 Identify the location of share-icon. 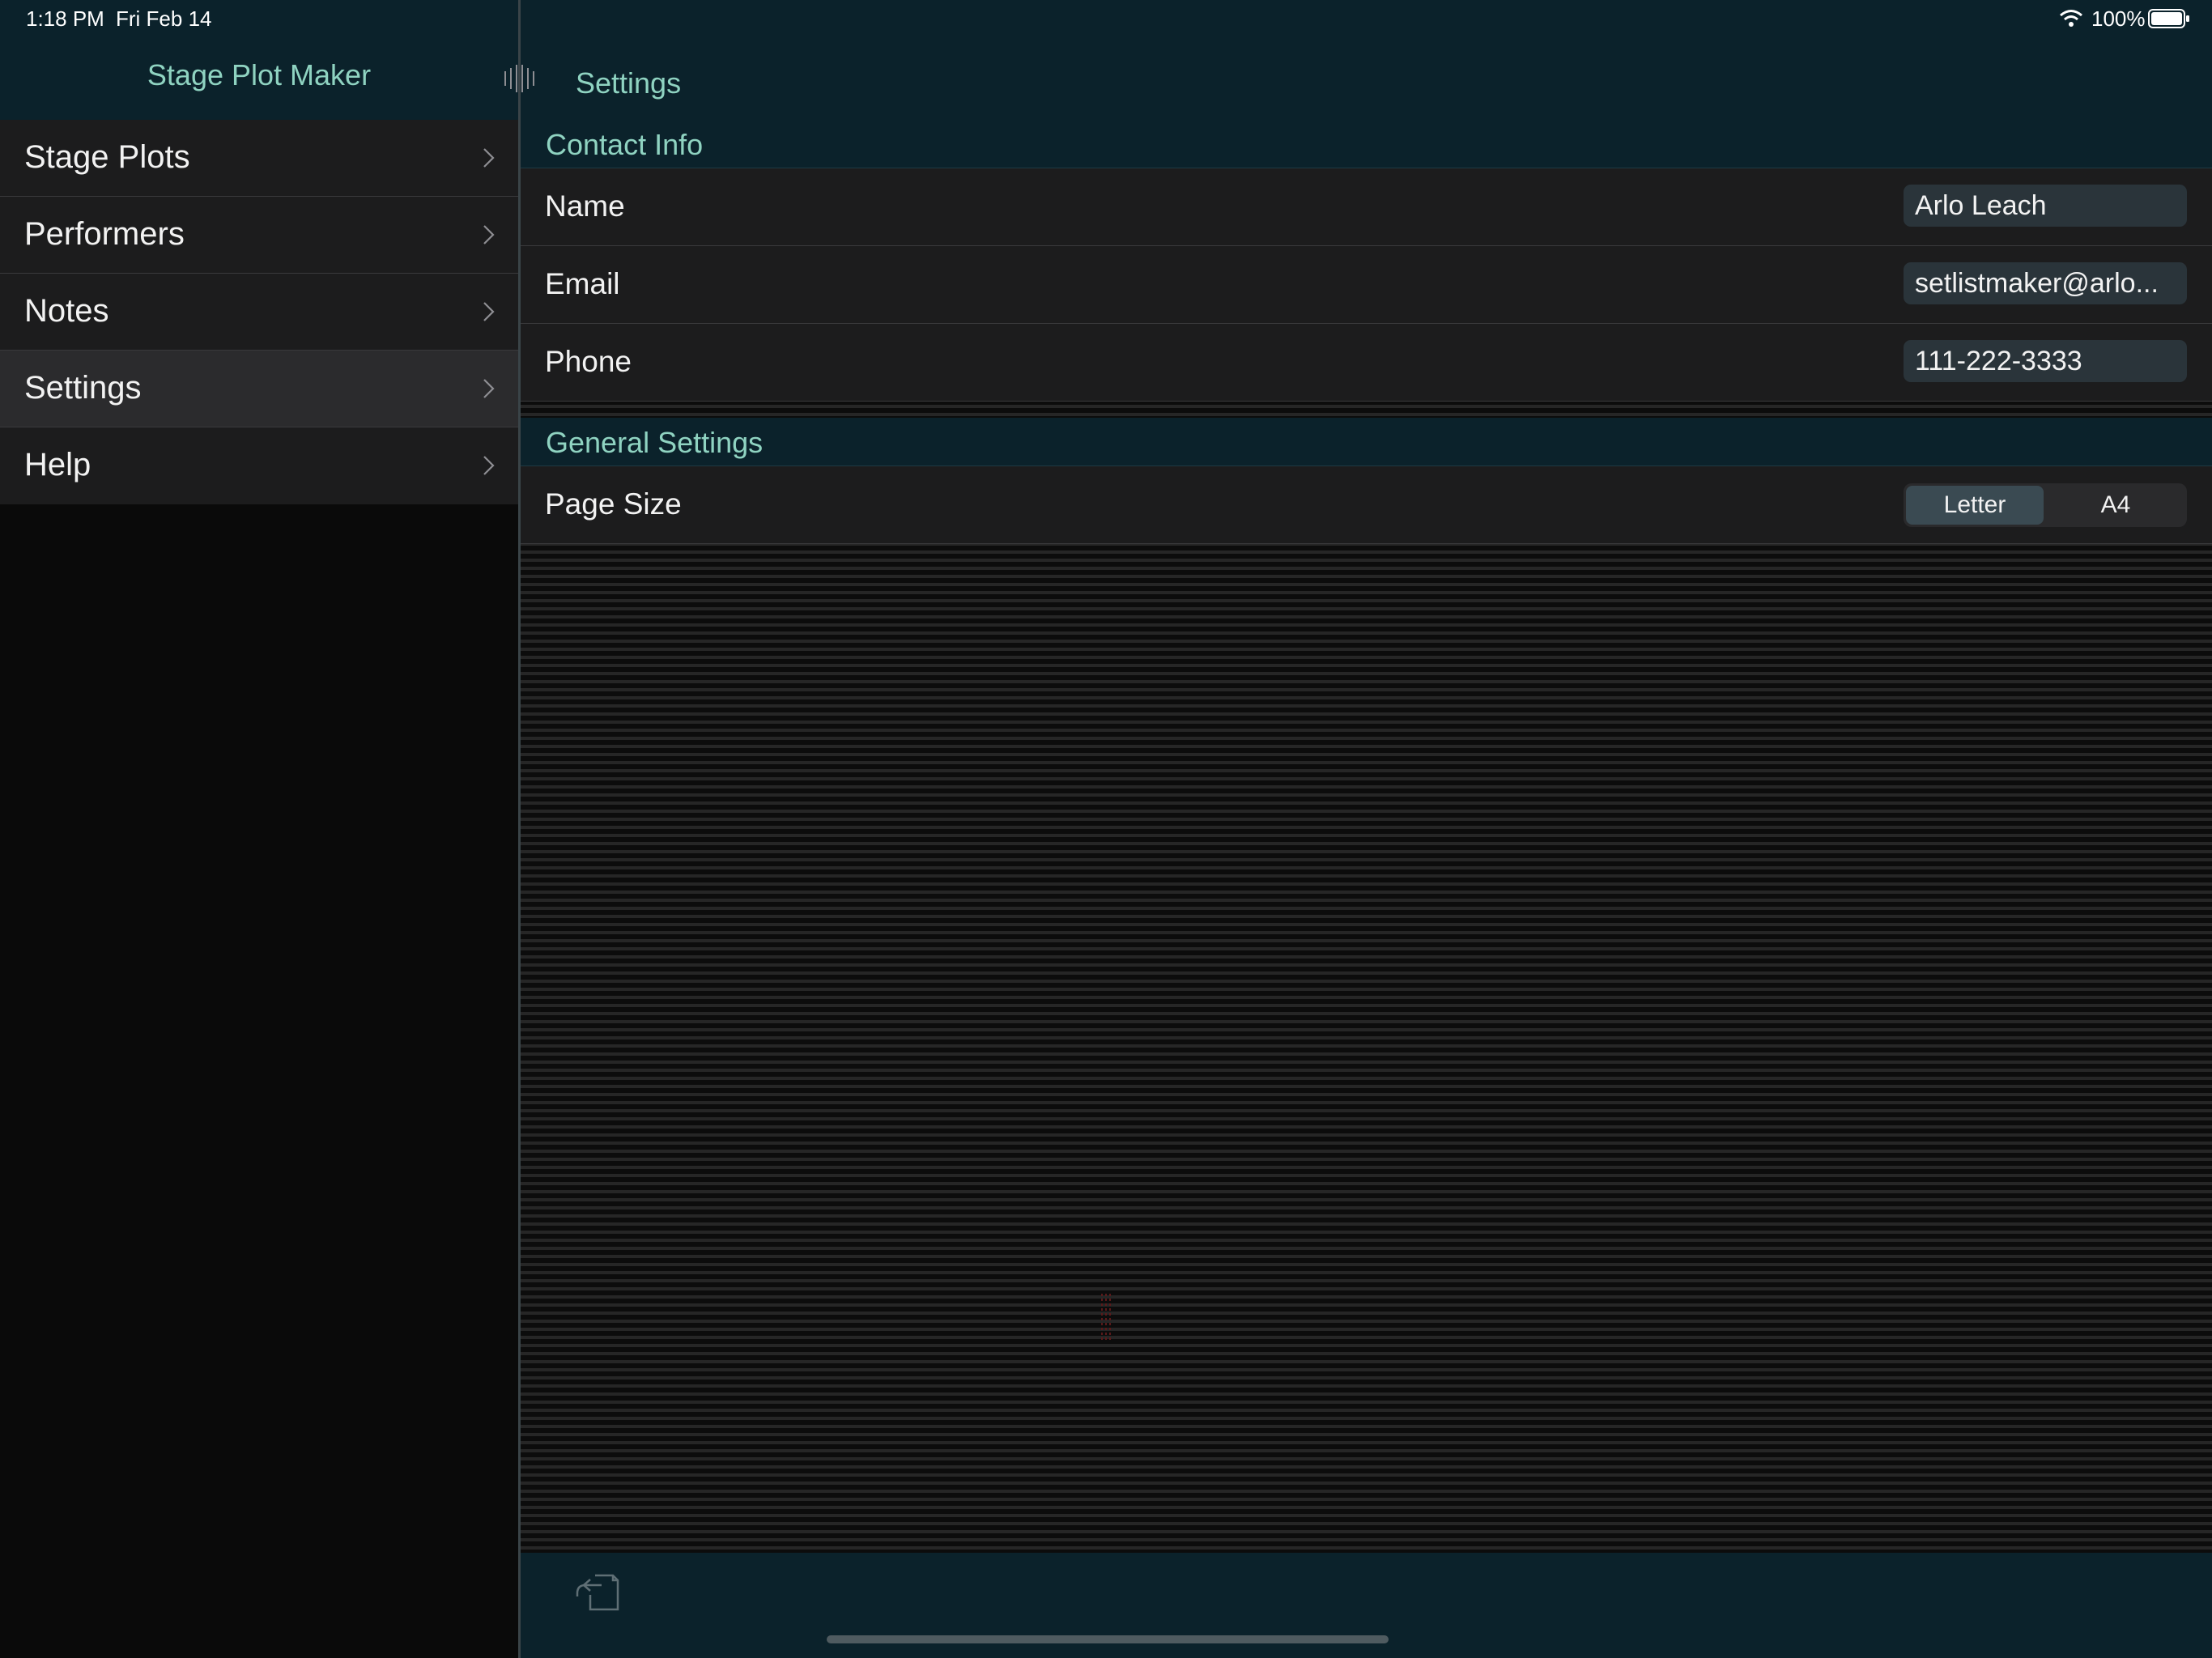
(598, 1591).